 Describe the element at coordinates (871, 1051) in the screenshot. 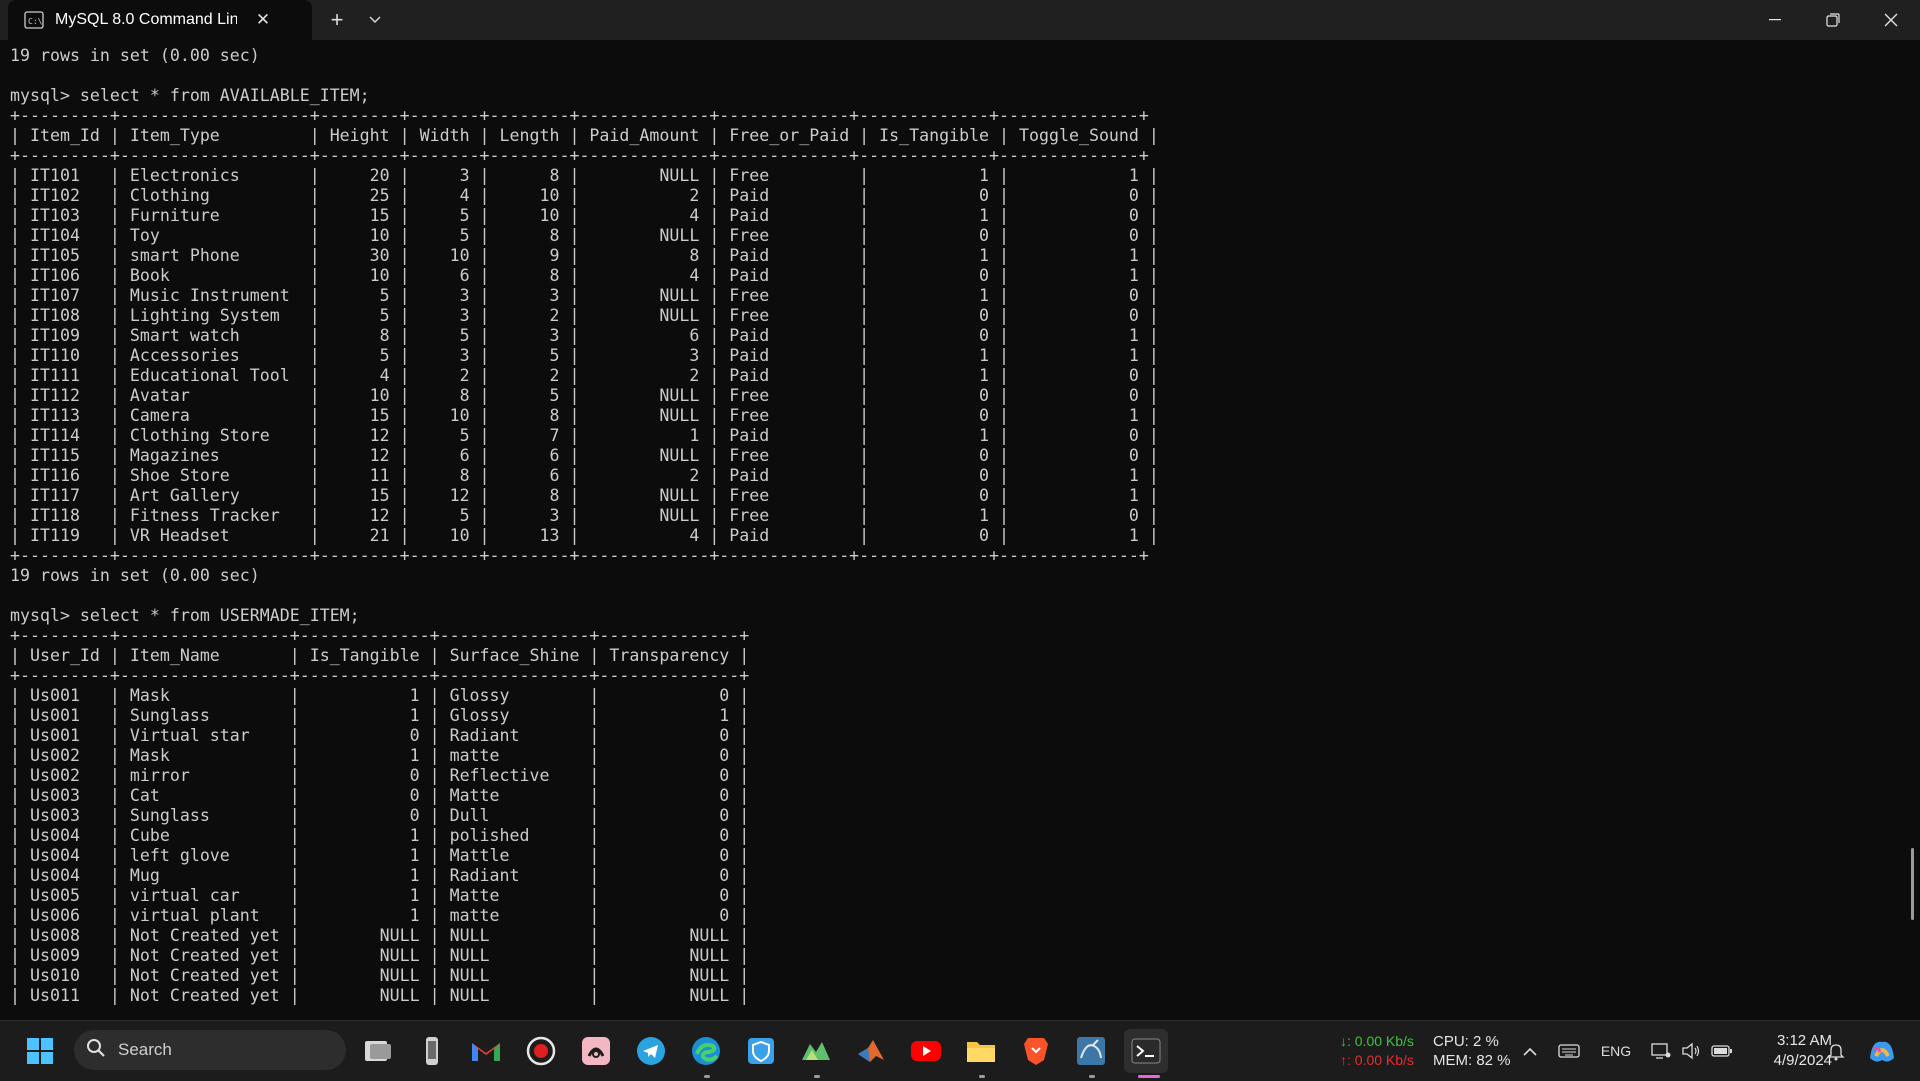

I see `matlab-icon` at that location.